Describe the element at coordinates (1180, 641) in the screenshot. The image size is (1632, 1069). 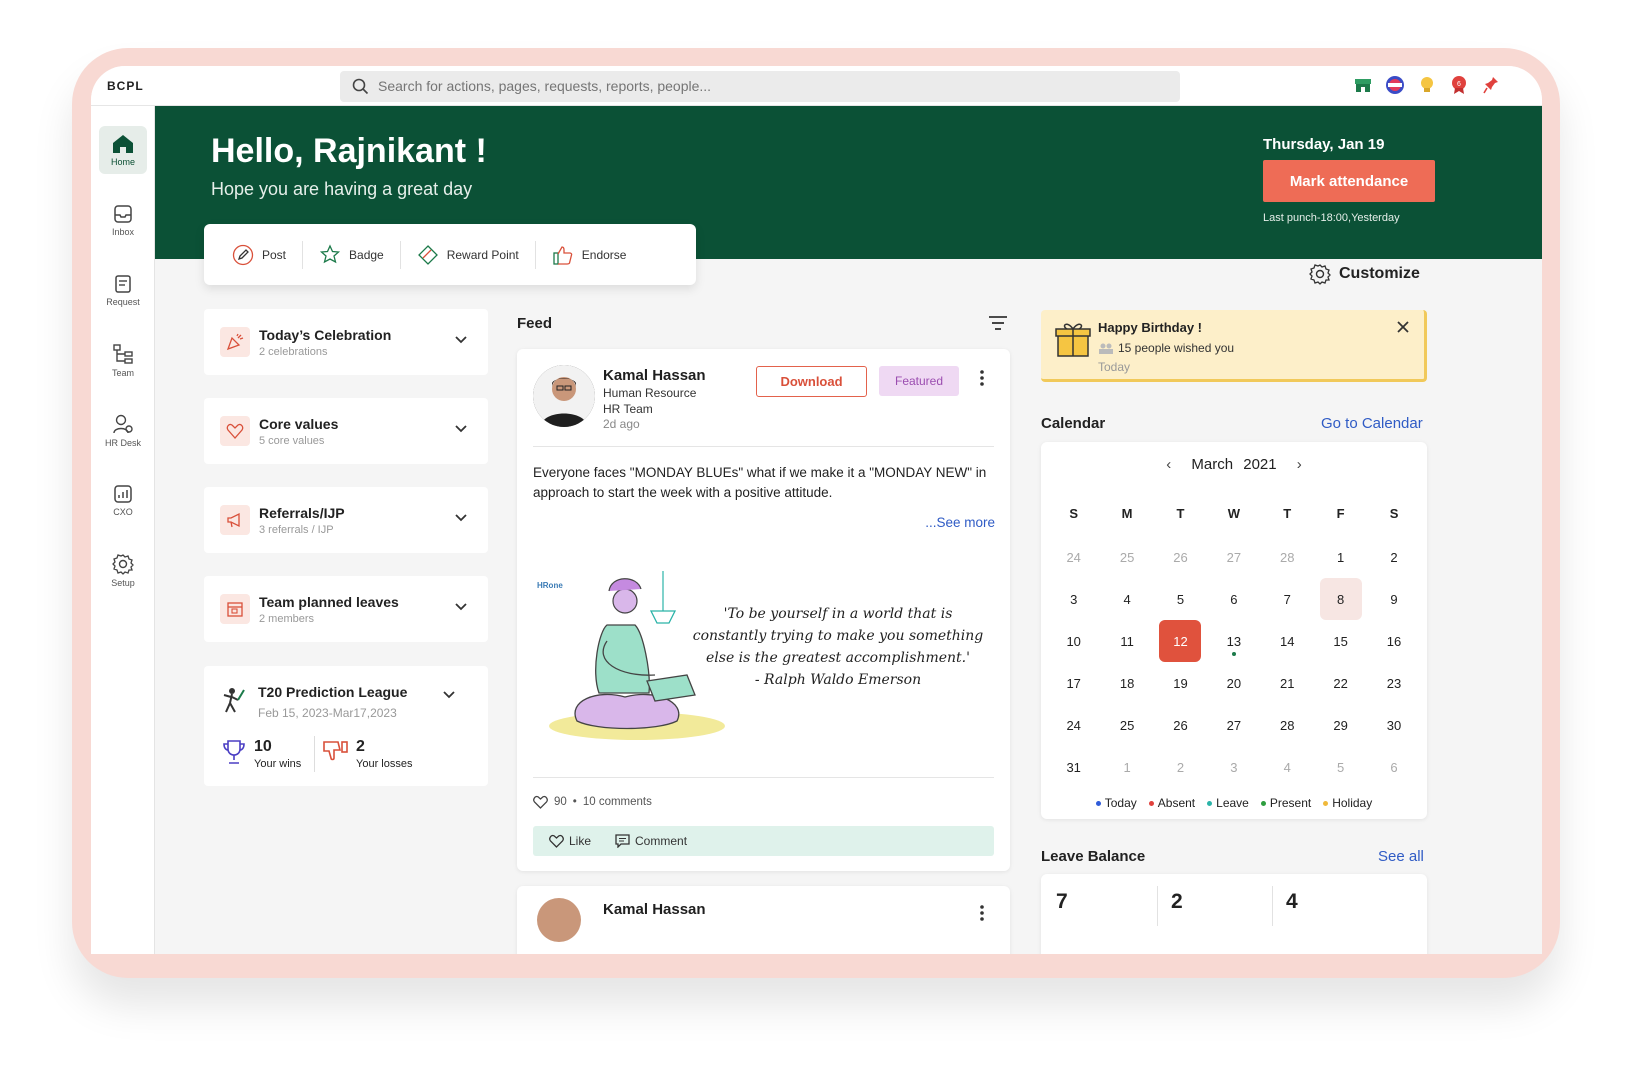
I see `calendar-day: 12` at that location.